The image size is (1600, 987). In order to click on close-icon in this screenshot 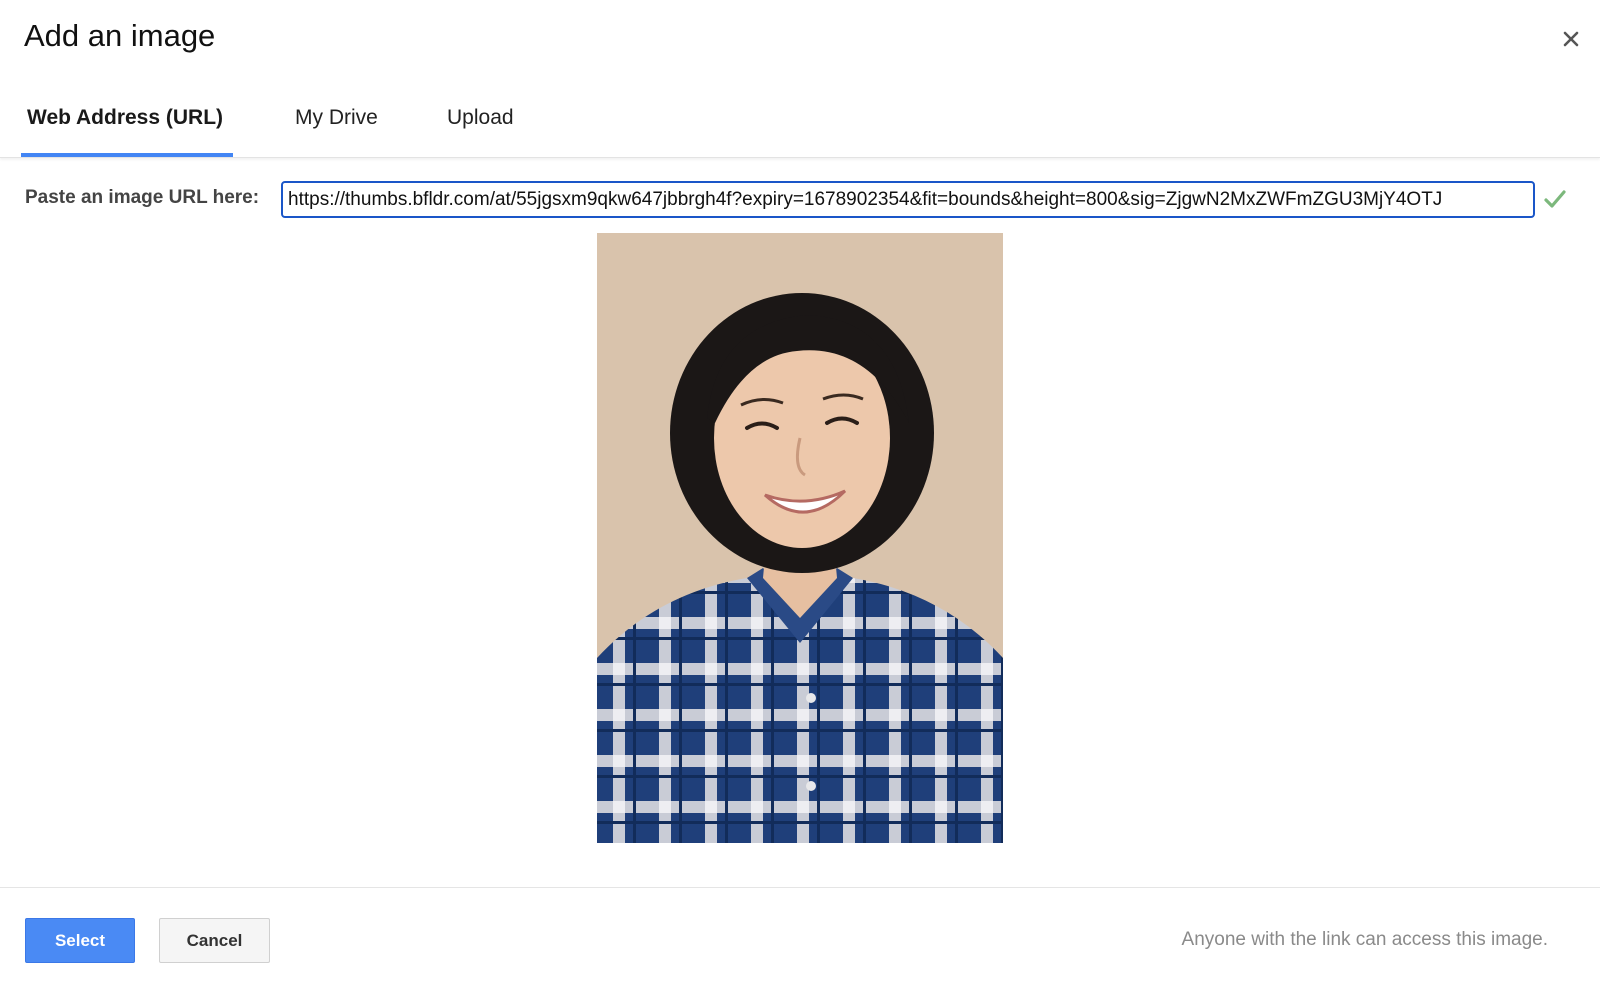, I will do `click(1571, 39)`.